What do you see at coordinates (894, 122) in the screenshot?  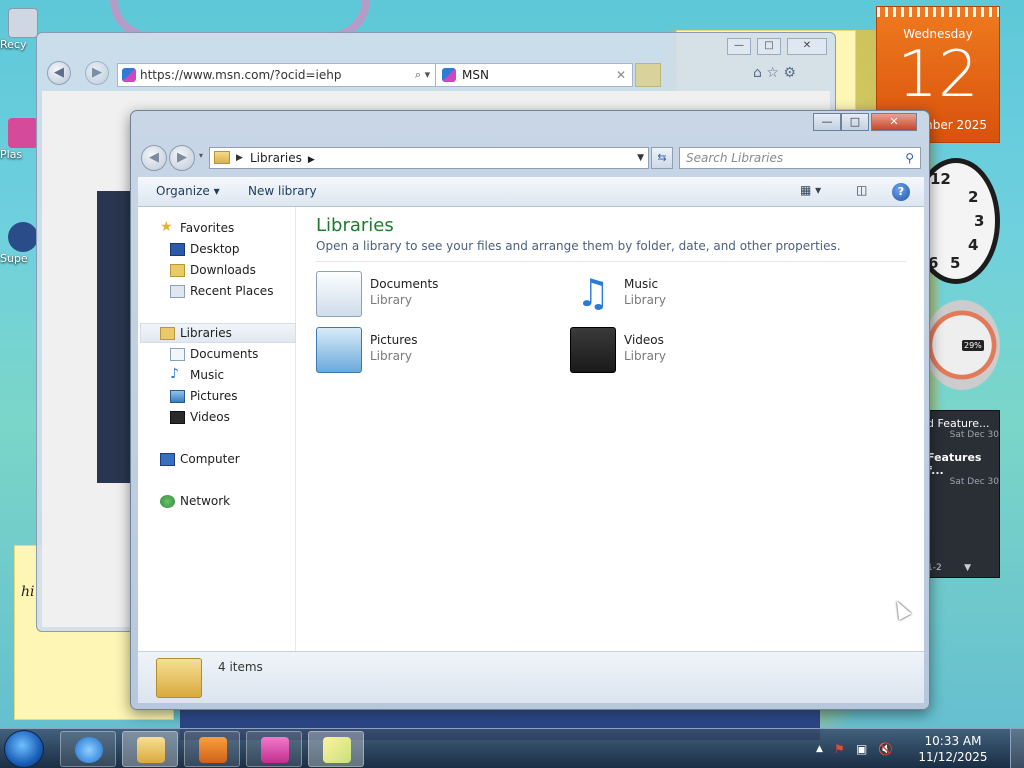 I see `explorer-close-button: ✕` at bounding box center [894, 122].